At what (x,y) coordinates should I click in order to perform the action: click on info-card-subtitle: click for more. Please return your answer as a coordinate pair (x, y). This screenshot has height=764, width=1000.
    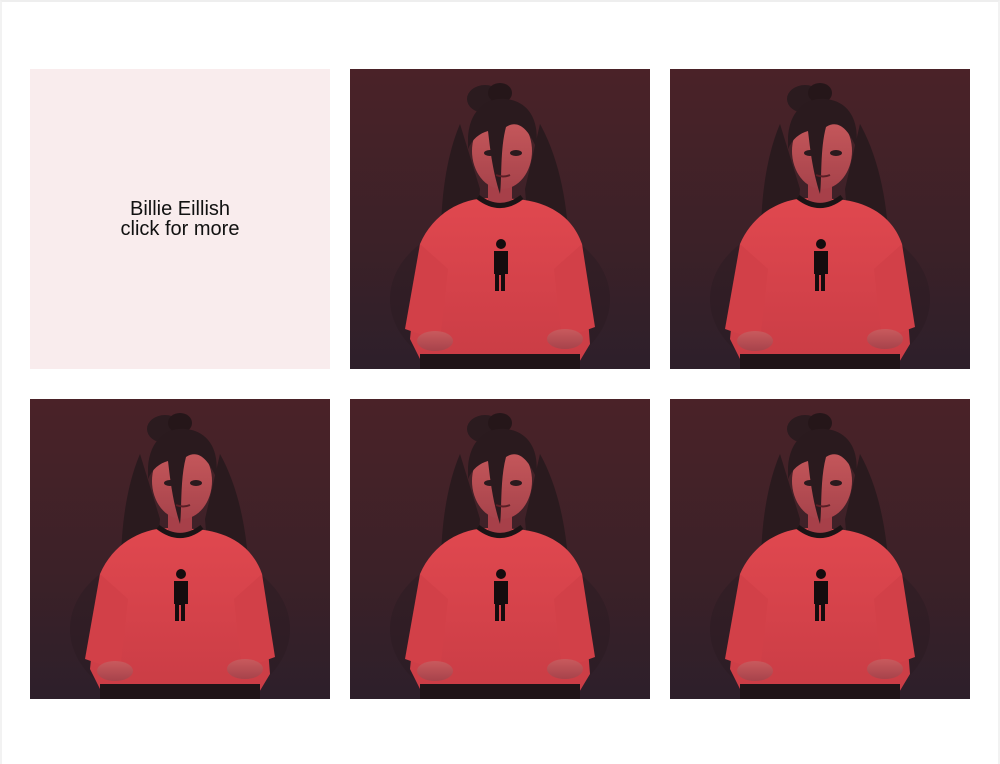
    Looking at the image, I should click on (180, 229).